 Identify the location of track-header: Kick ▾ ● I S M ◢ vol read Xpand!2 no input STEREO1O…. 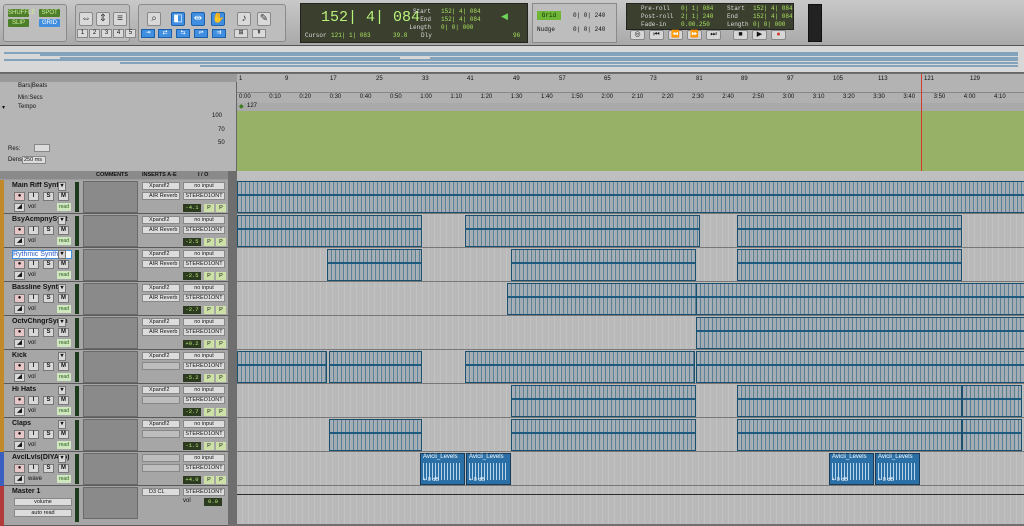
(114, 367).